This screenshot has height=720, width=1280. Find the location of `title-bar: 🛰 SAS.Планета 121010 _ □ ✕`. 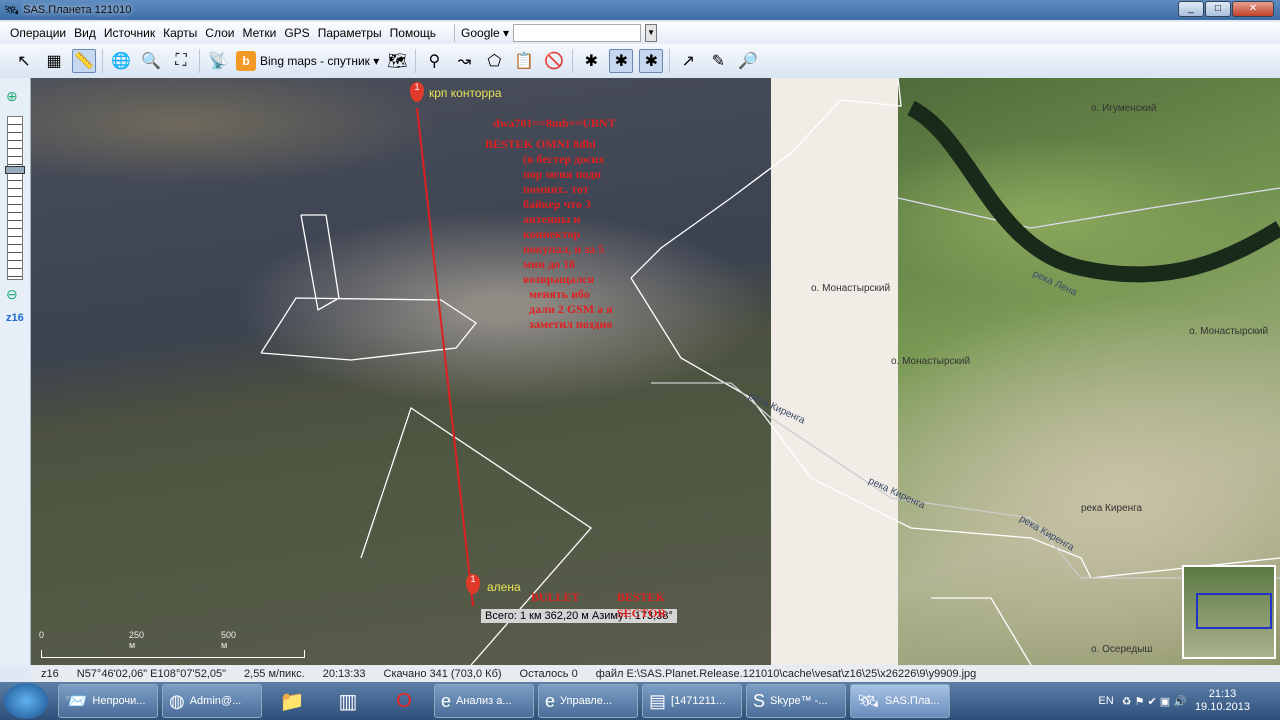

title-bar: 🛰 SAS.Планета 121010 _ □ ✕ is located at coordinates (640, 10).